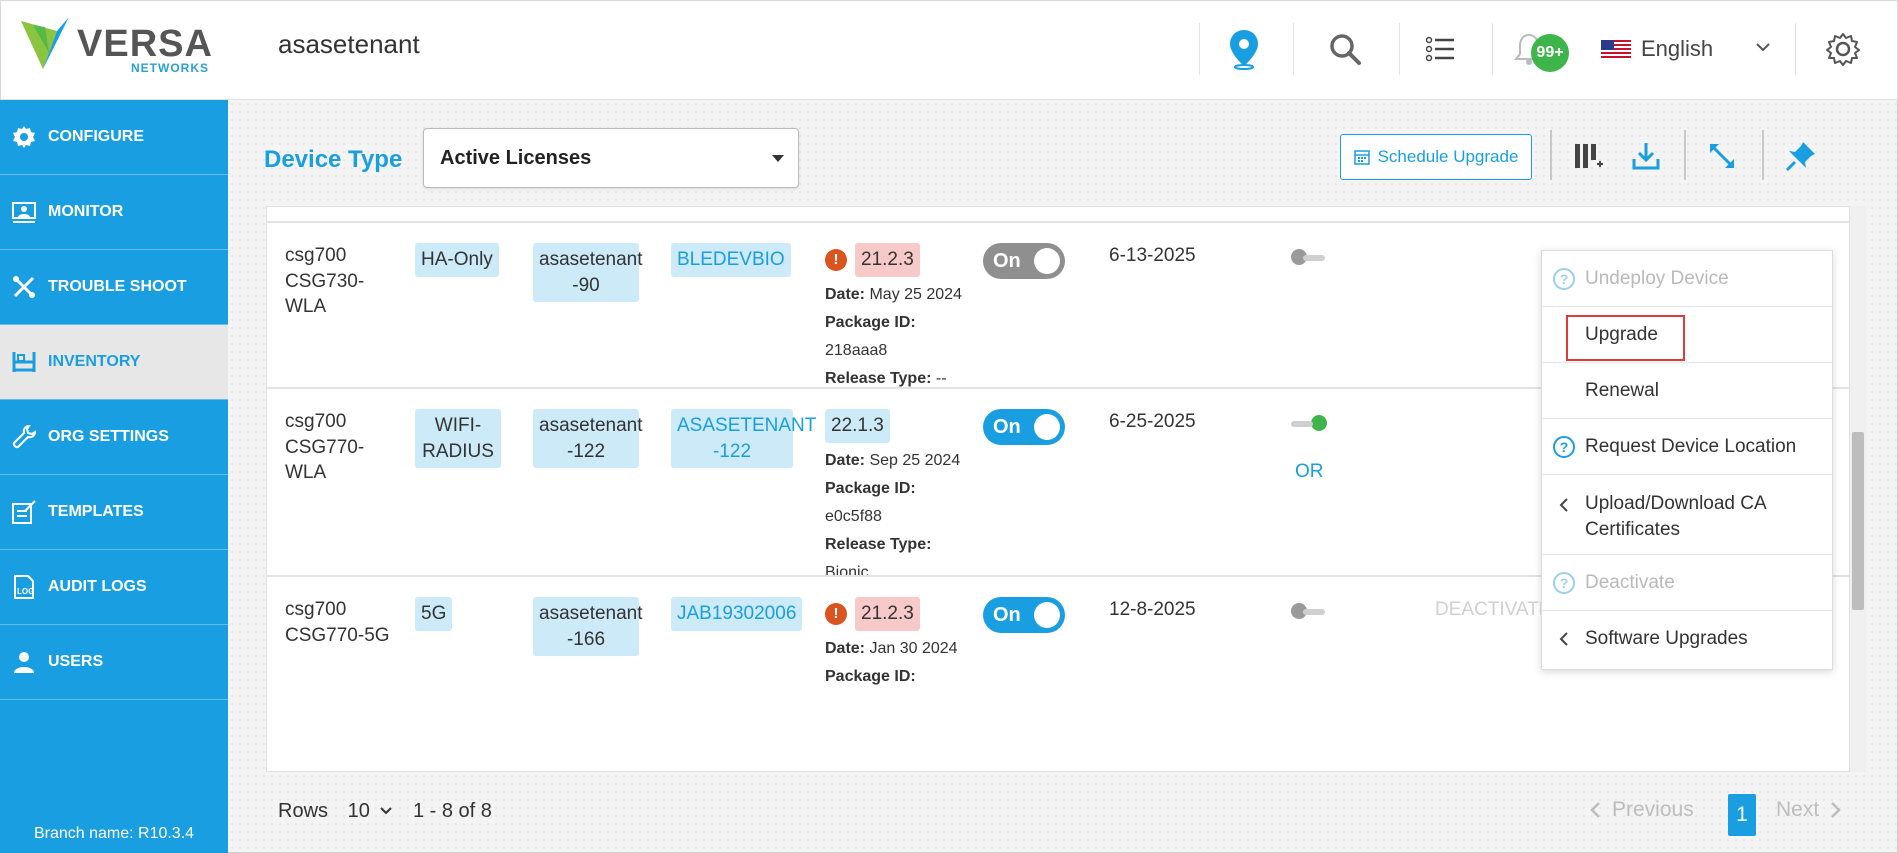 The width and height of the screenshot is (1898, 853). I want to click on model-cell: csg700 CSG770-5G, so click(337, 622).